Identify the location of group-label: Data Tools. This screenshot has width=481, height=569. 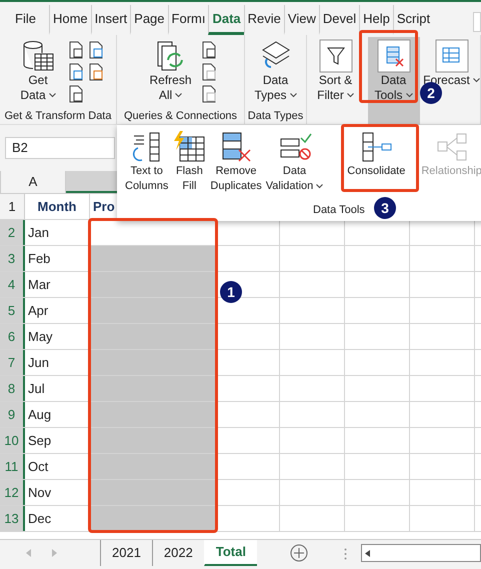
(339, 210).